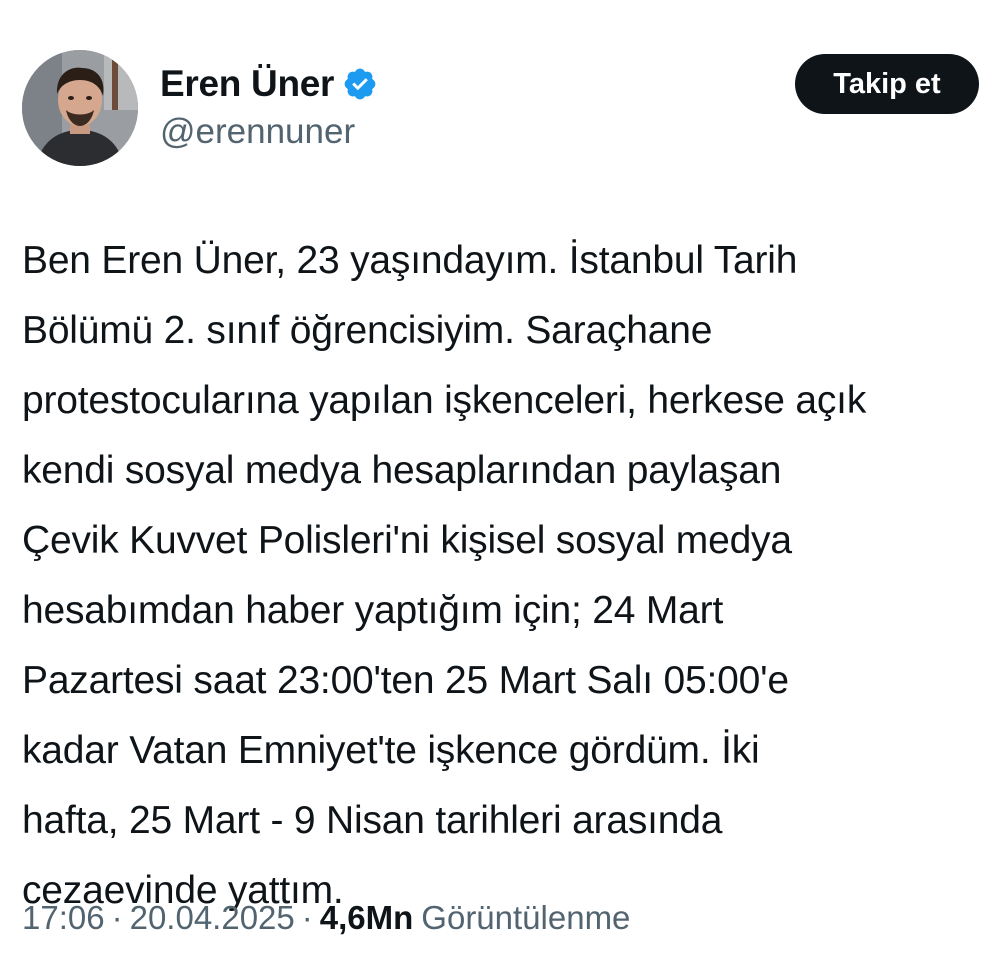  What do you see at coordinates (367, 330) in the screenshot?
I see `tweet-text-line: Bölümü 2. sınıf öğrencisiyim. Saraçhane` at bounding box center [367, 330].